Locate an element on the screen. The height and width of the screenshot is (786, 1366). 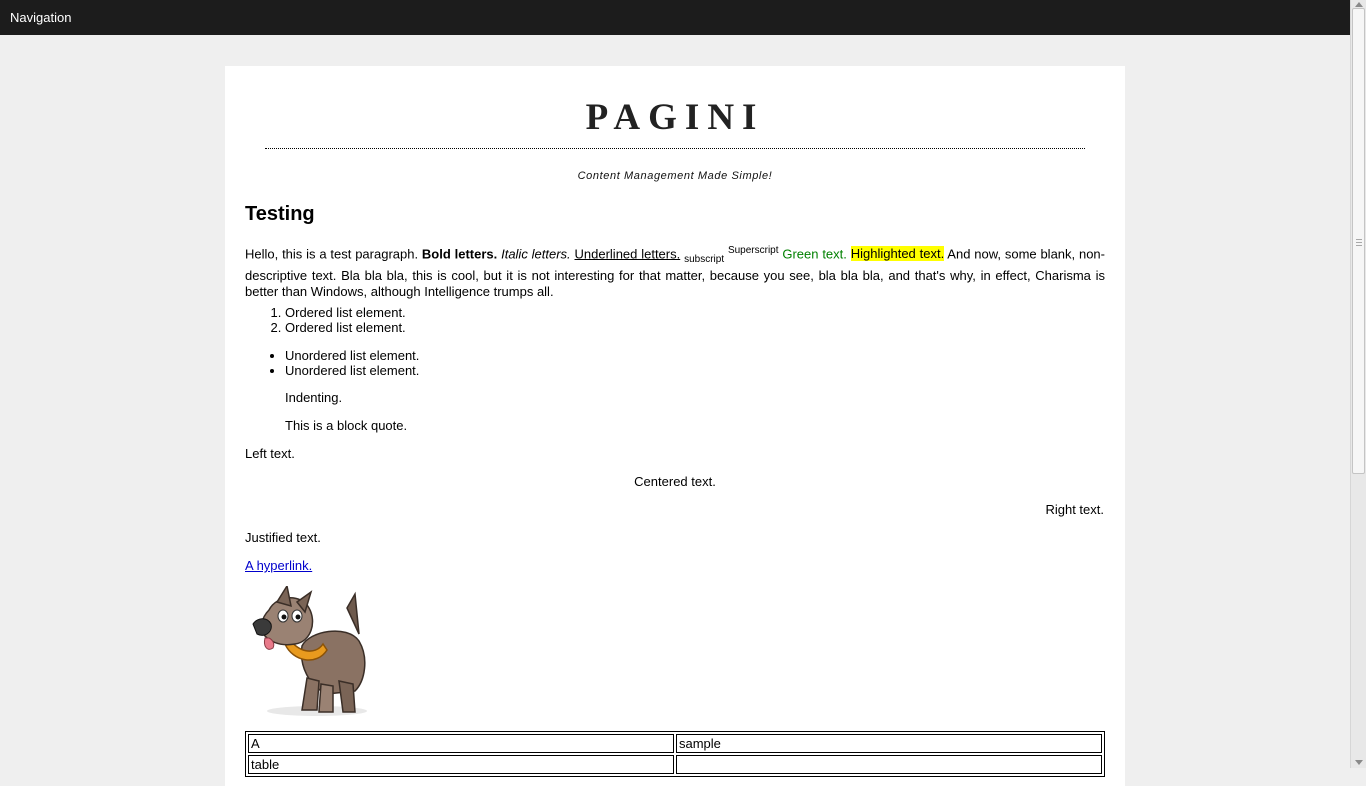
table-cell is located at coordinates (889, 764).